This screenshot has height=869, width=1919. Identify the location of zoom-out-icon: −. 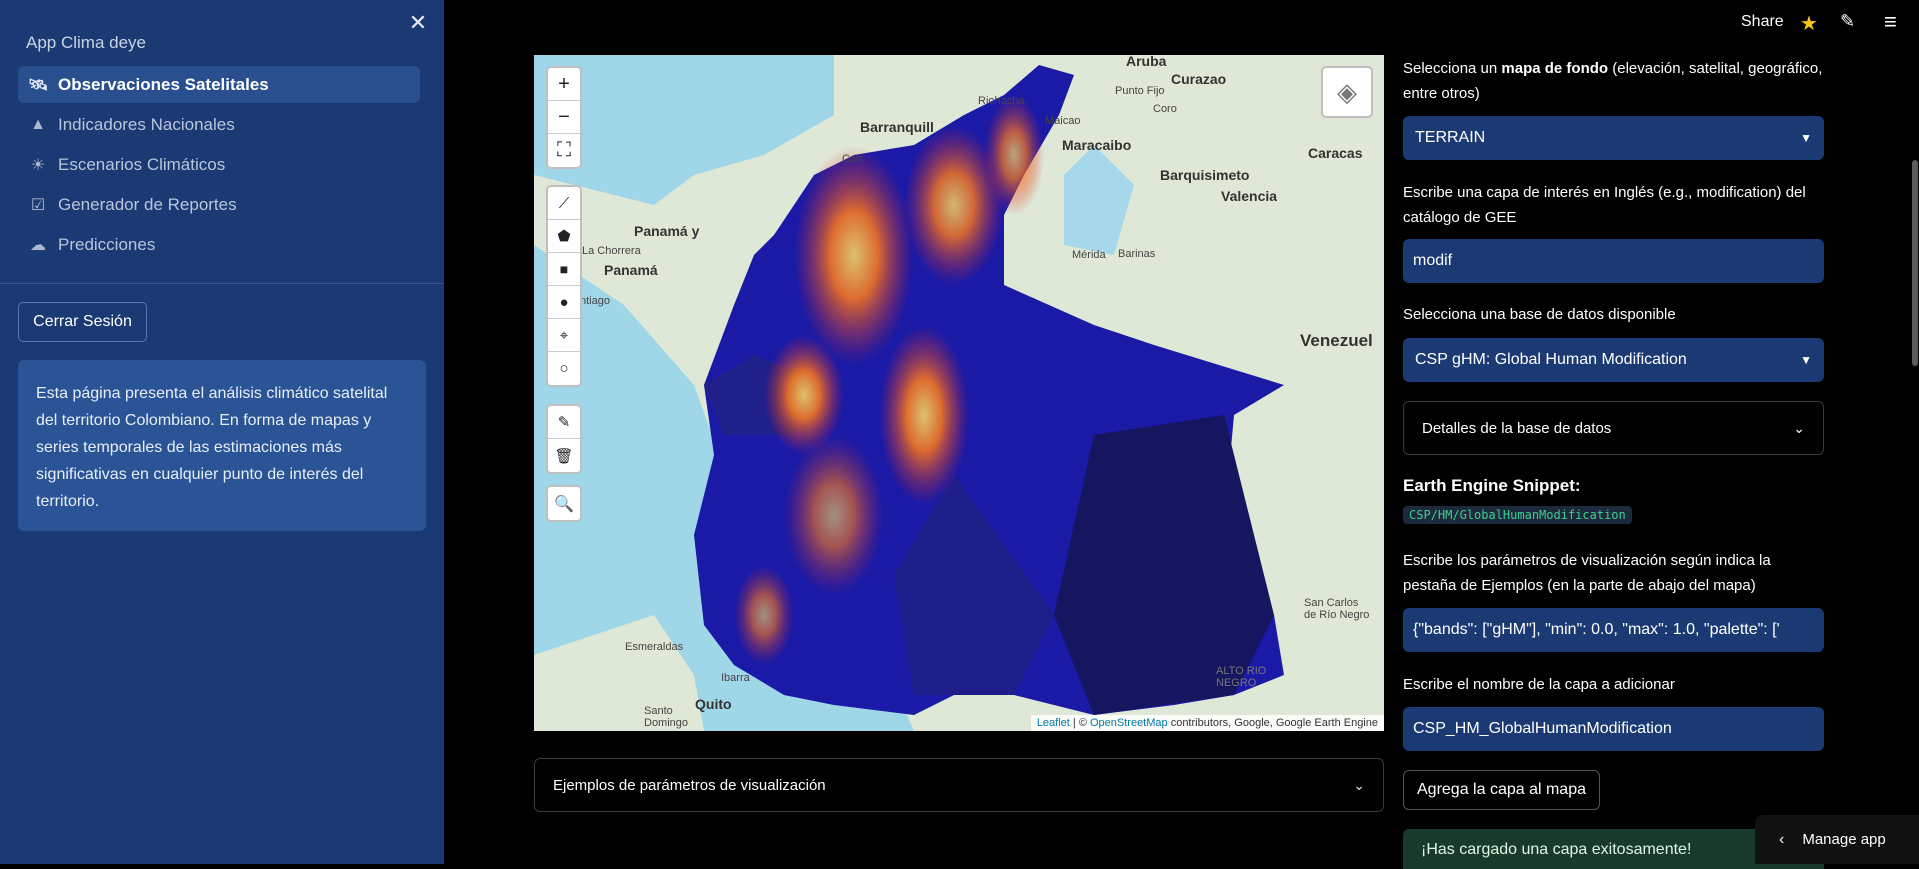
(564, 117).